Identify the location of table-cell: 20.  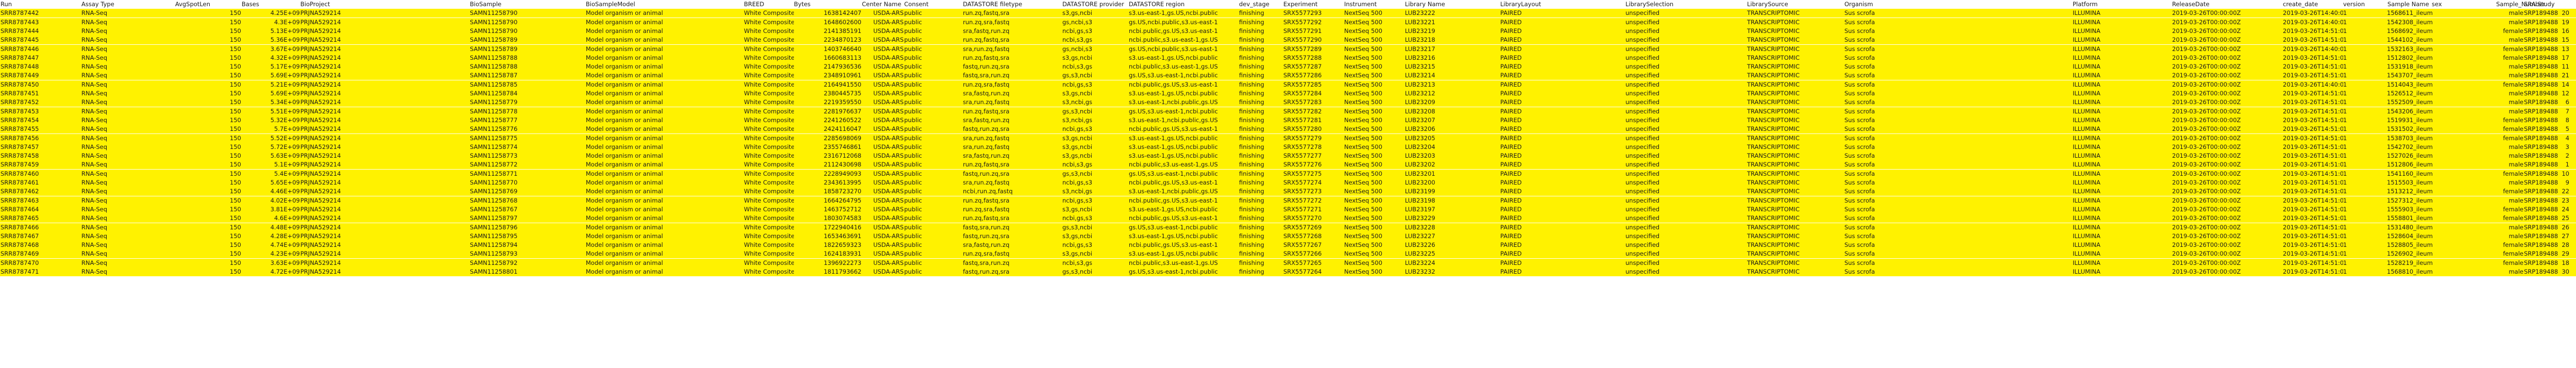
(2533, 13).